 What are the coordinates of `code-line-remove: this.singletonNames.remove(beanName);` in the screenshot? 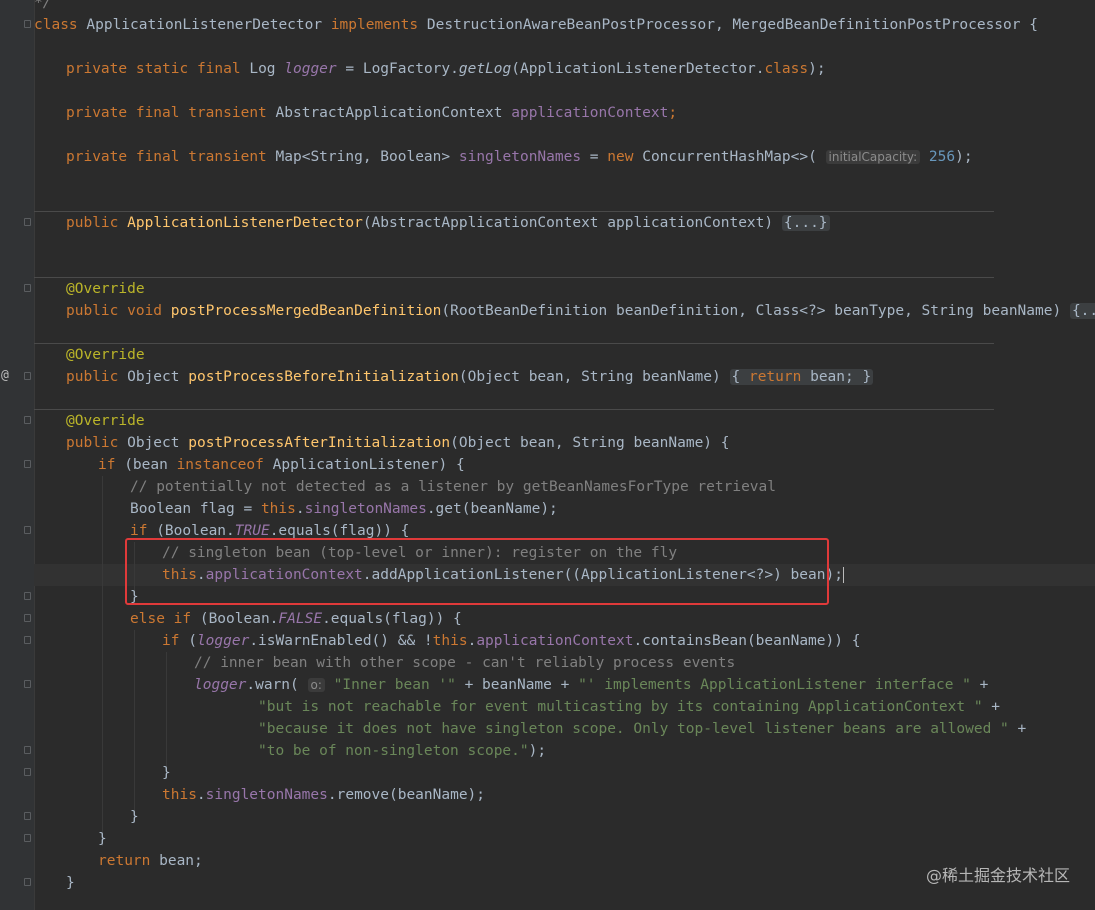 It's located at (324, 795).